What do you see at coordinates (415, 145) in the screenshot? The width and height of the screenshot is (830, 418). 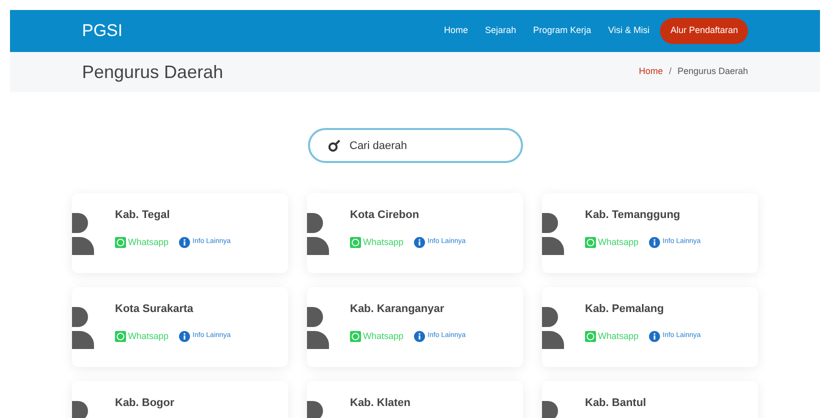 I see `search-field: Cari daerah` at bounding box center [415, 145].